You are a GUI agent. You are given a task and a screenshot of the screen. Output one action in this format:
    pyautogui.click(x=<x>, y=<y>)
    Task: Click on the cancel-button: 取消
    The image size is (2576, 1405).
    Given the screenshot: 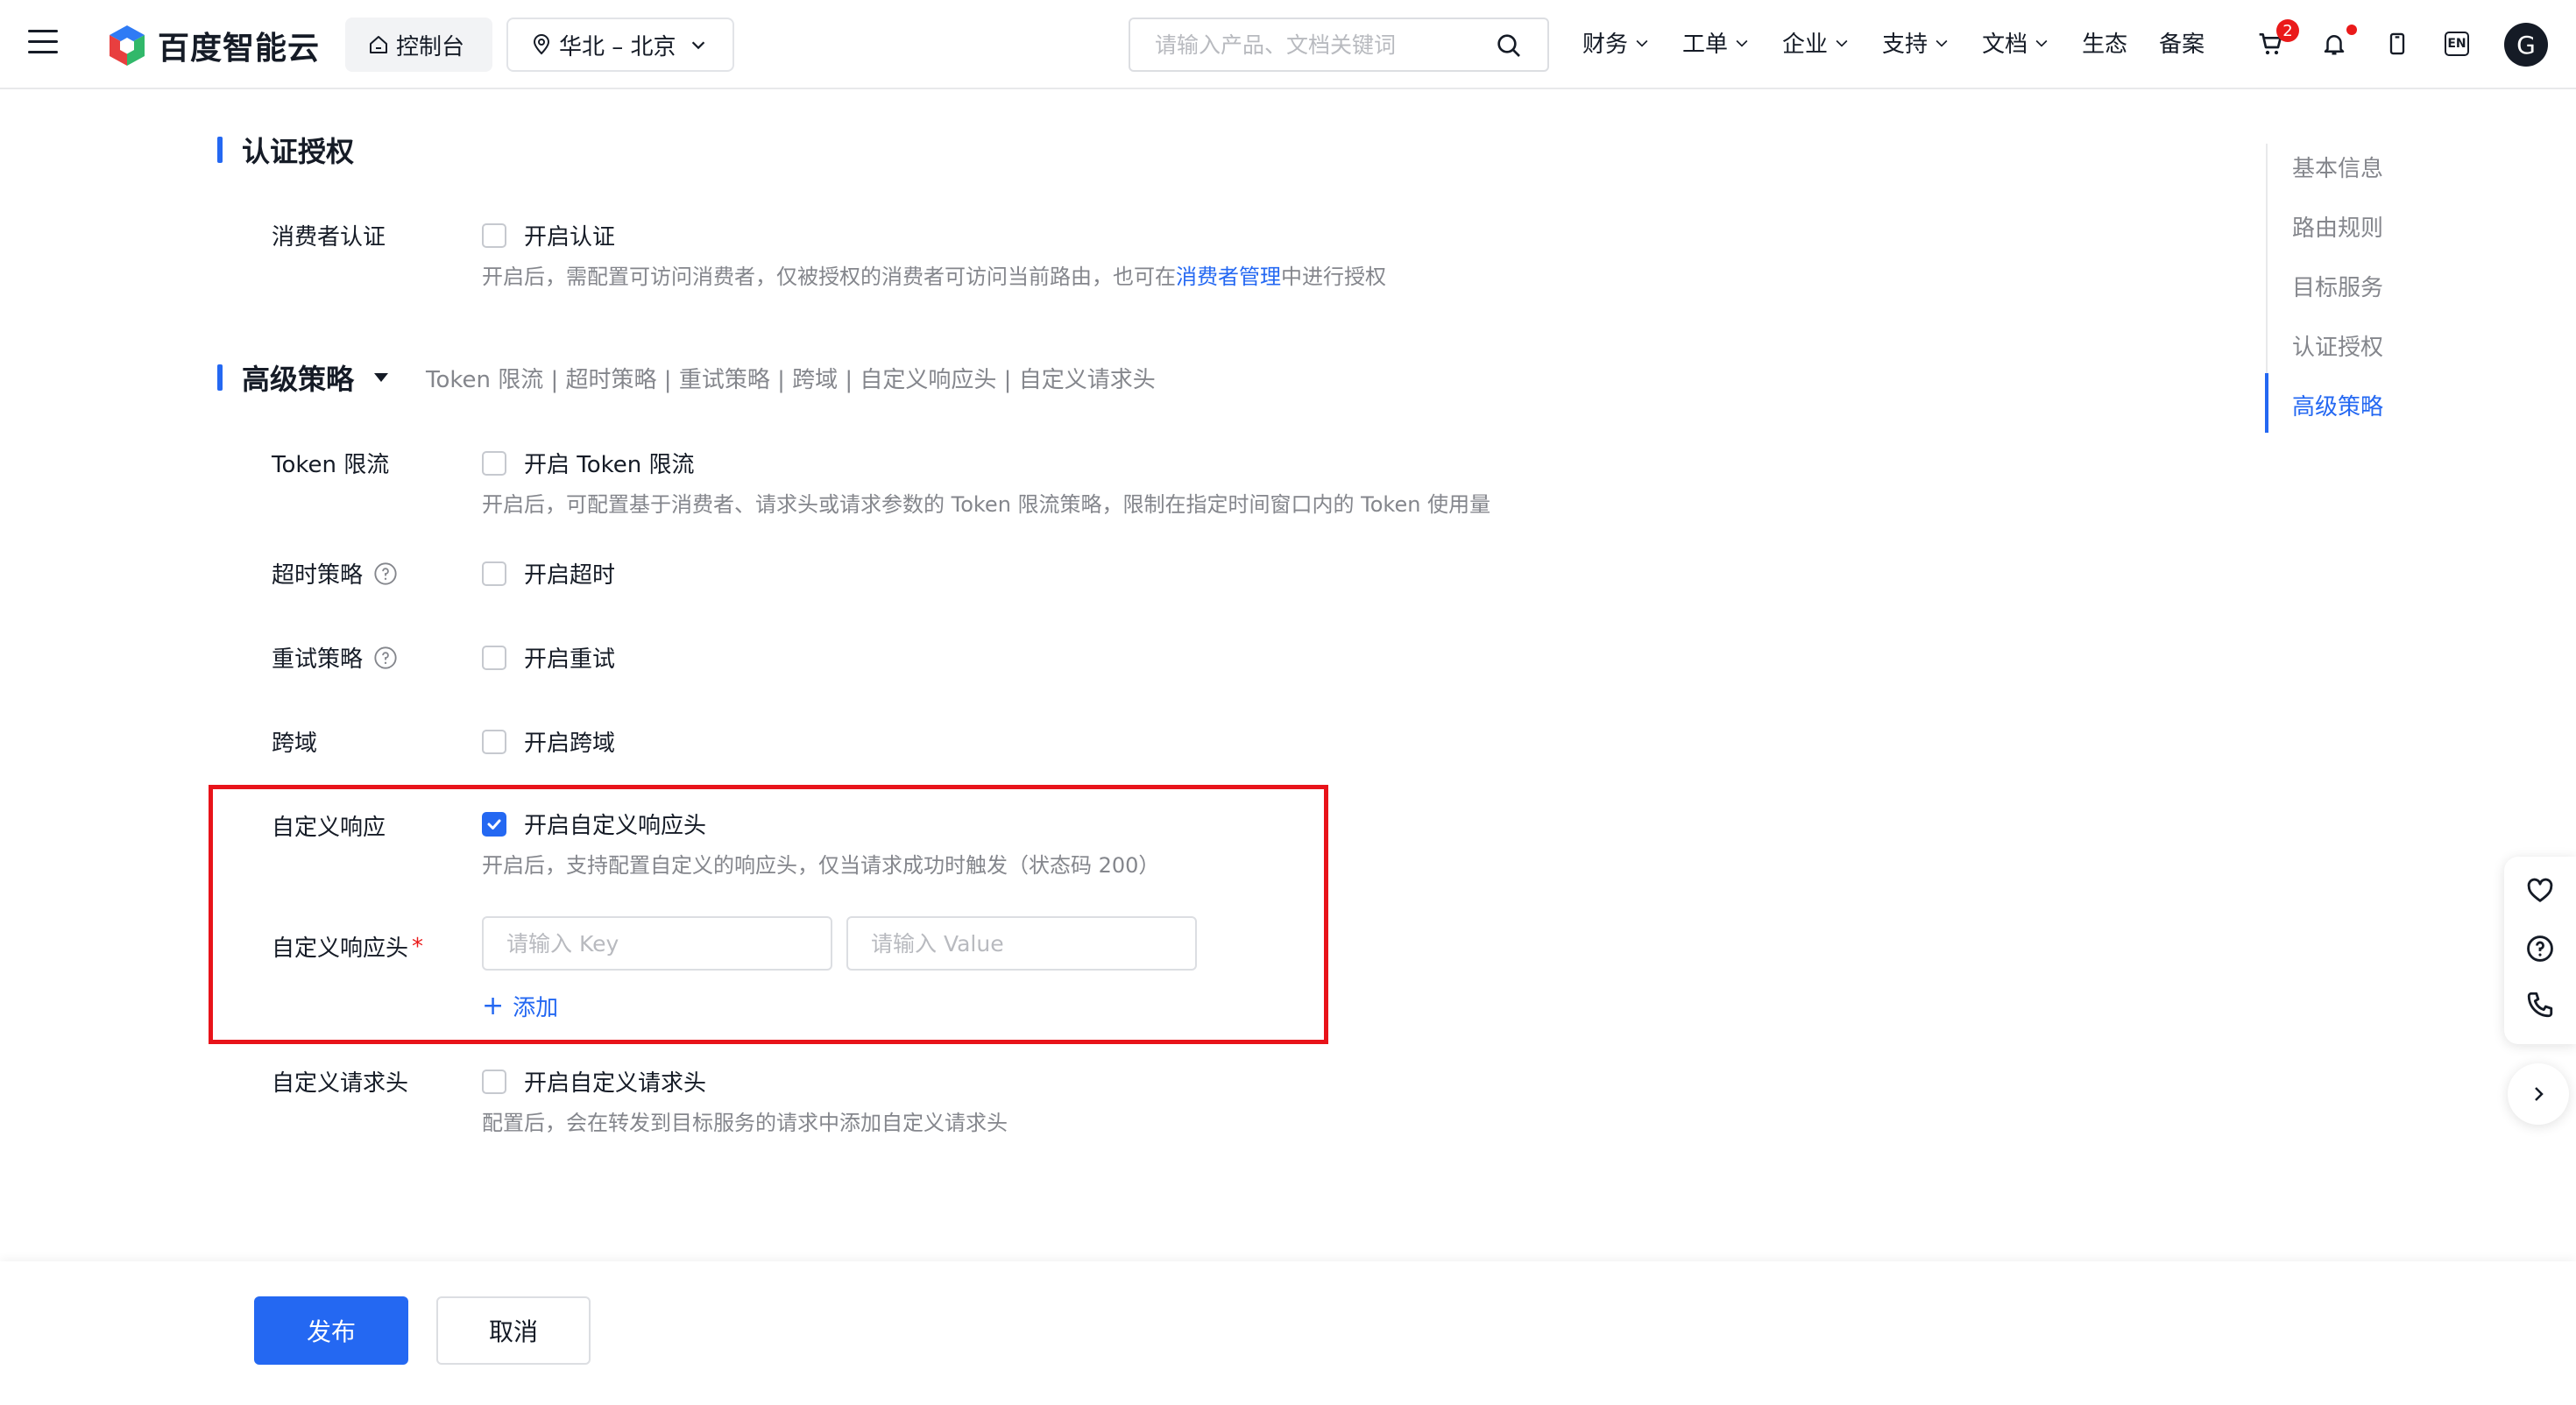 What is the action you would take?
    pyautogui.click(x=513, y=1330)
    